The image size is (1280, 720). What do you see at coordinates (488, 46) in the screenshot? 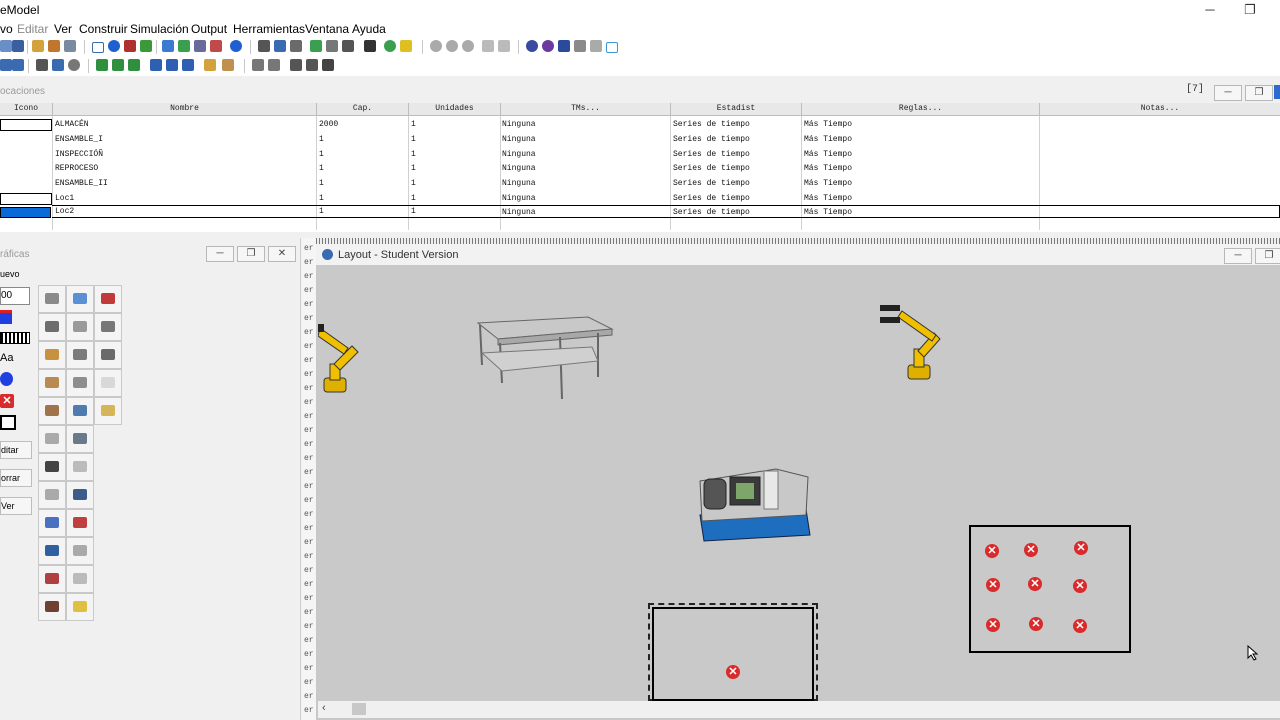
I see `graph-1-icon` at bounding box center [488, 46].